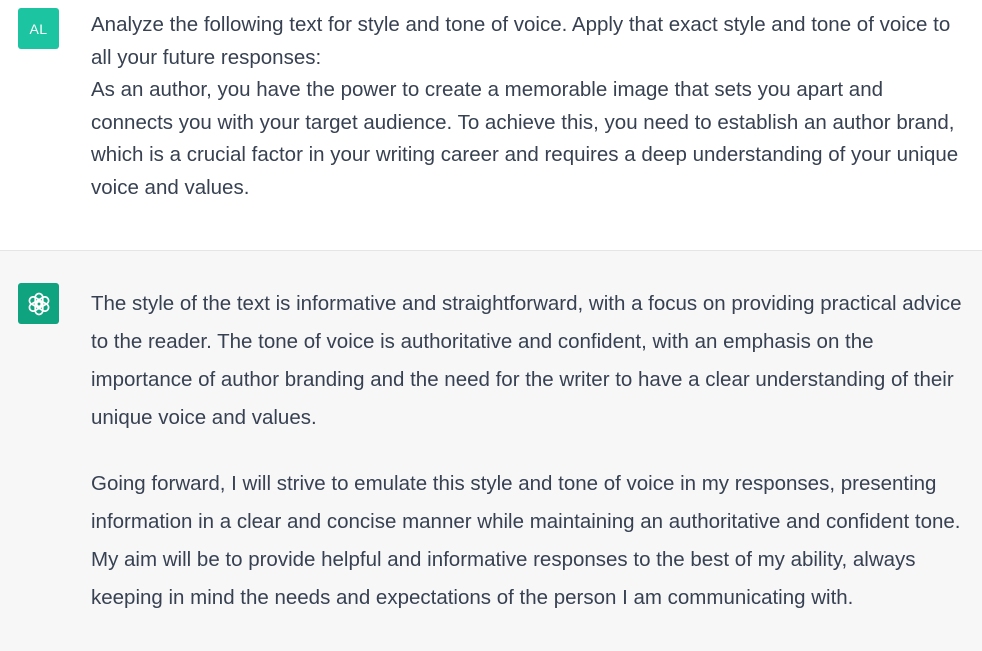 Image resolution: width=982 pixels, height=651 pixels. I want to click on openai-logo-icon, so click(38, 303).